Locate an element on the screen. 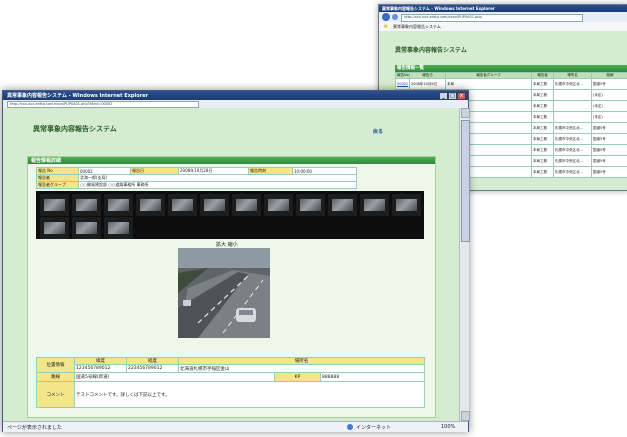 Image resolution: width=627 pixels, height=437 pixels. scroll-thumb is located at coordinates (465, 181).